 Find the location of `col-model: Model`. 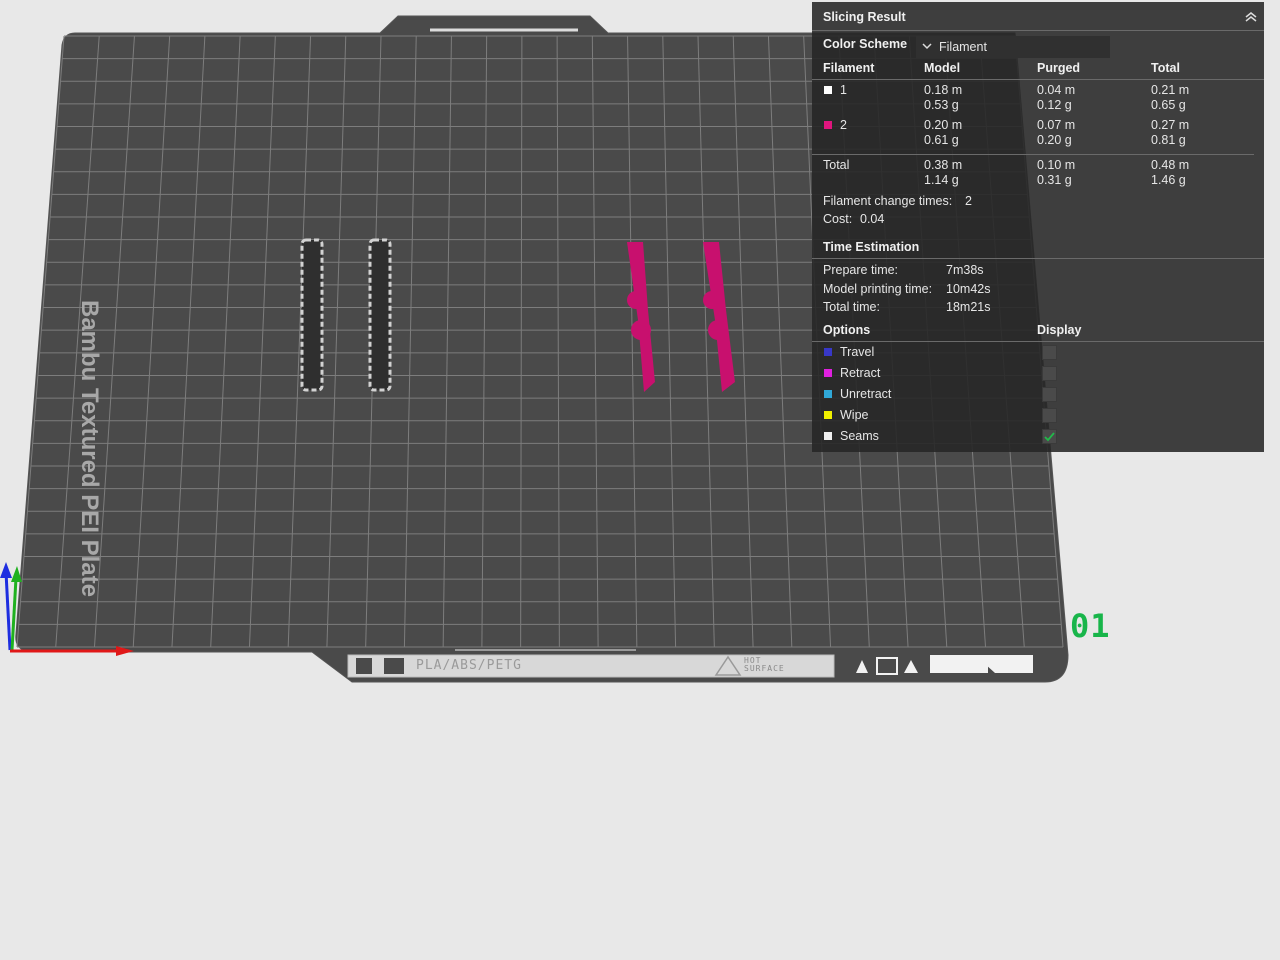

col-model: Model is located at coordinates (942, 68).